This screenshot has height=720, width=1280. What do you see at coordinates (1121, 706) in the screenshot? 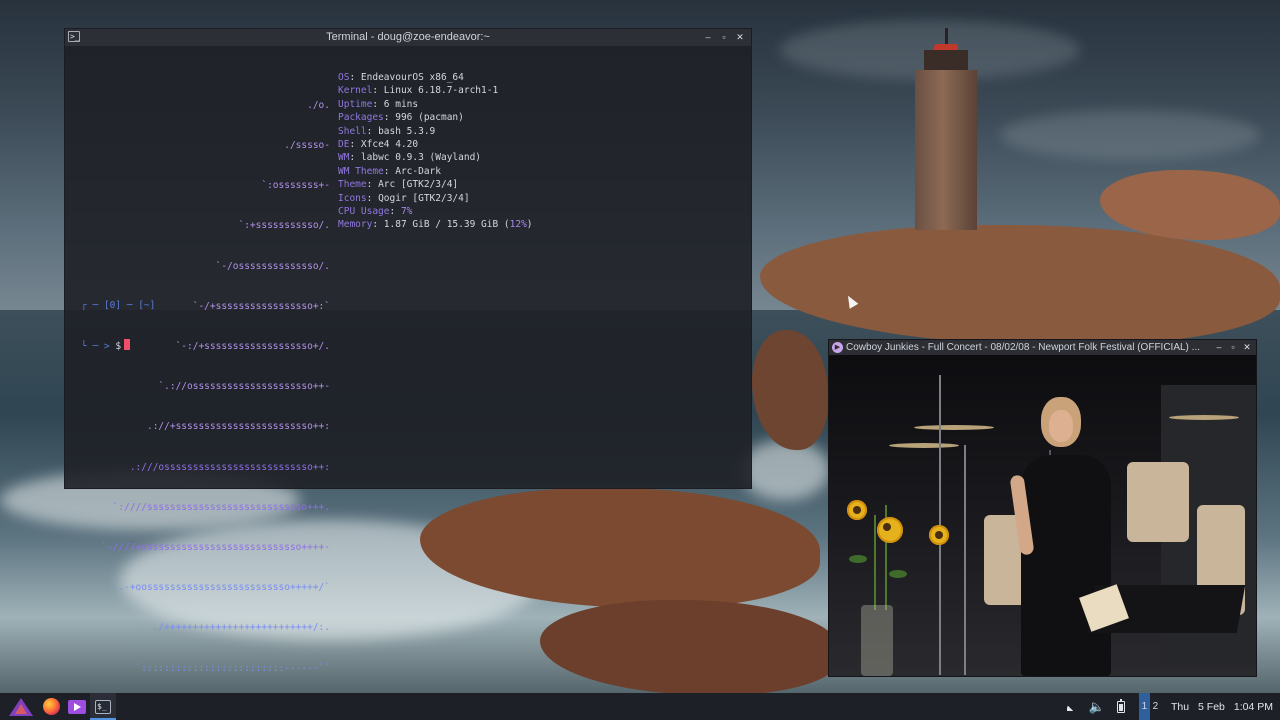
I see `battery-tray` at bounding box center [1121, 706].